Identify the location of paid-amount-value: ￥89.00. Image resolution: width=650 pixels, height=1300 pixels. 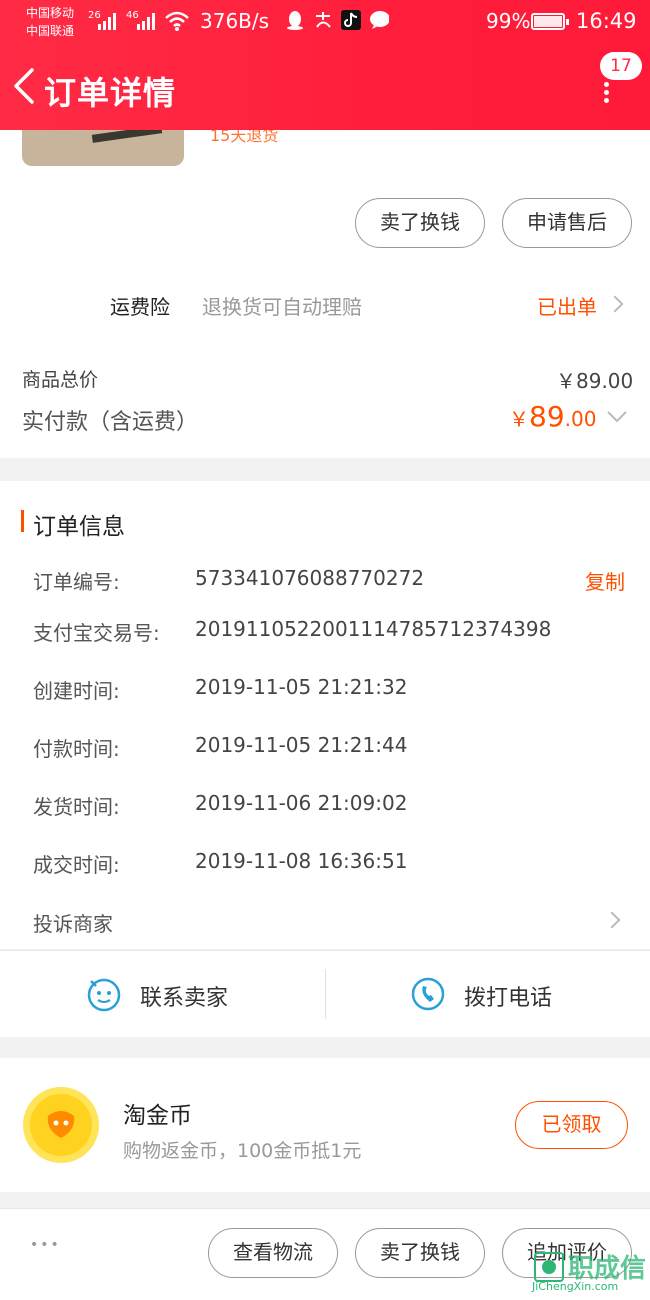
(552, 416).